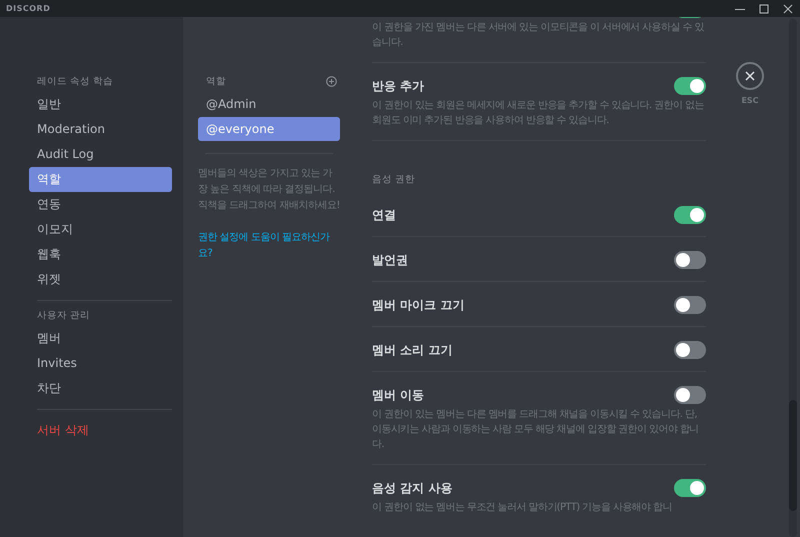  What do you see at coordinates (412, 488) in the screenshot?
I see `permission-title: 음성 감지 사용` at bounding box center [412, 488].